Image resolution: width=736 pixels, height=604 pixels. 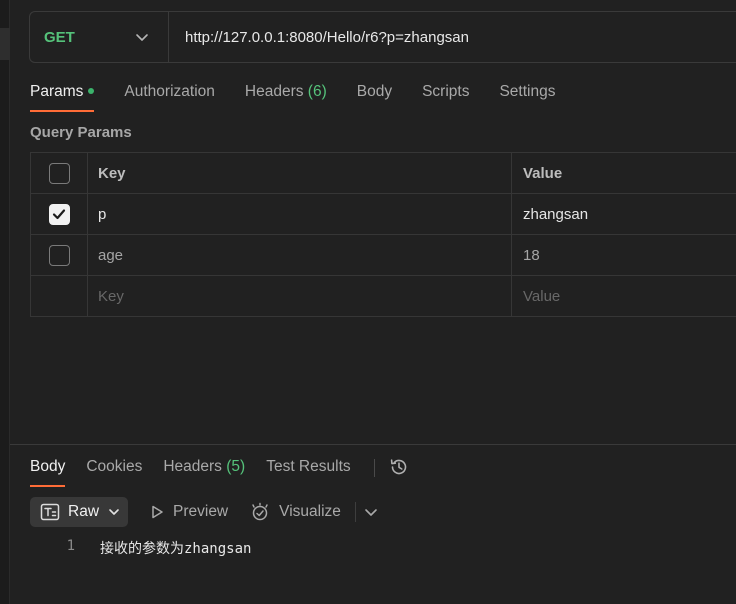 I want to click on tab-headers: Headers (6), so click(x=286, y=96).